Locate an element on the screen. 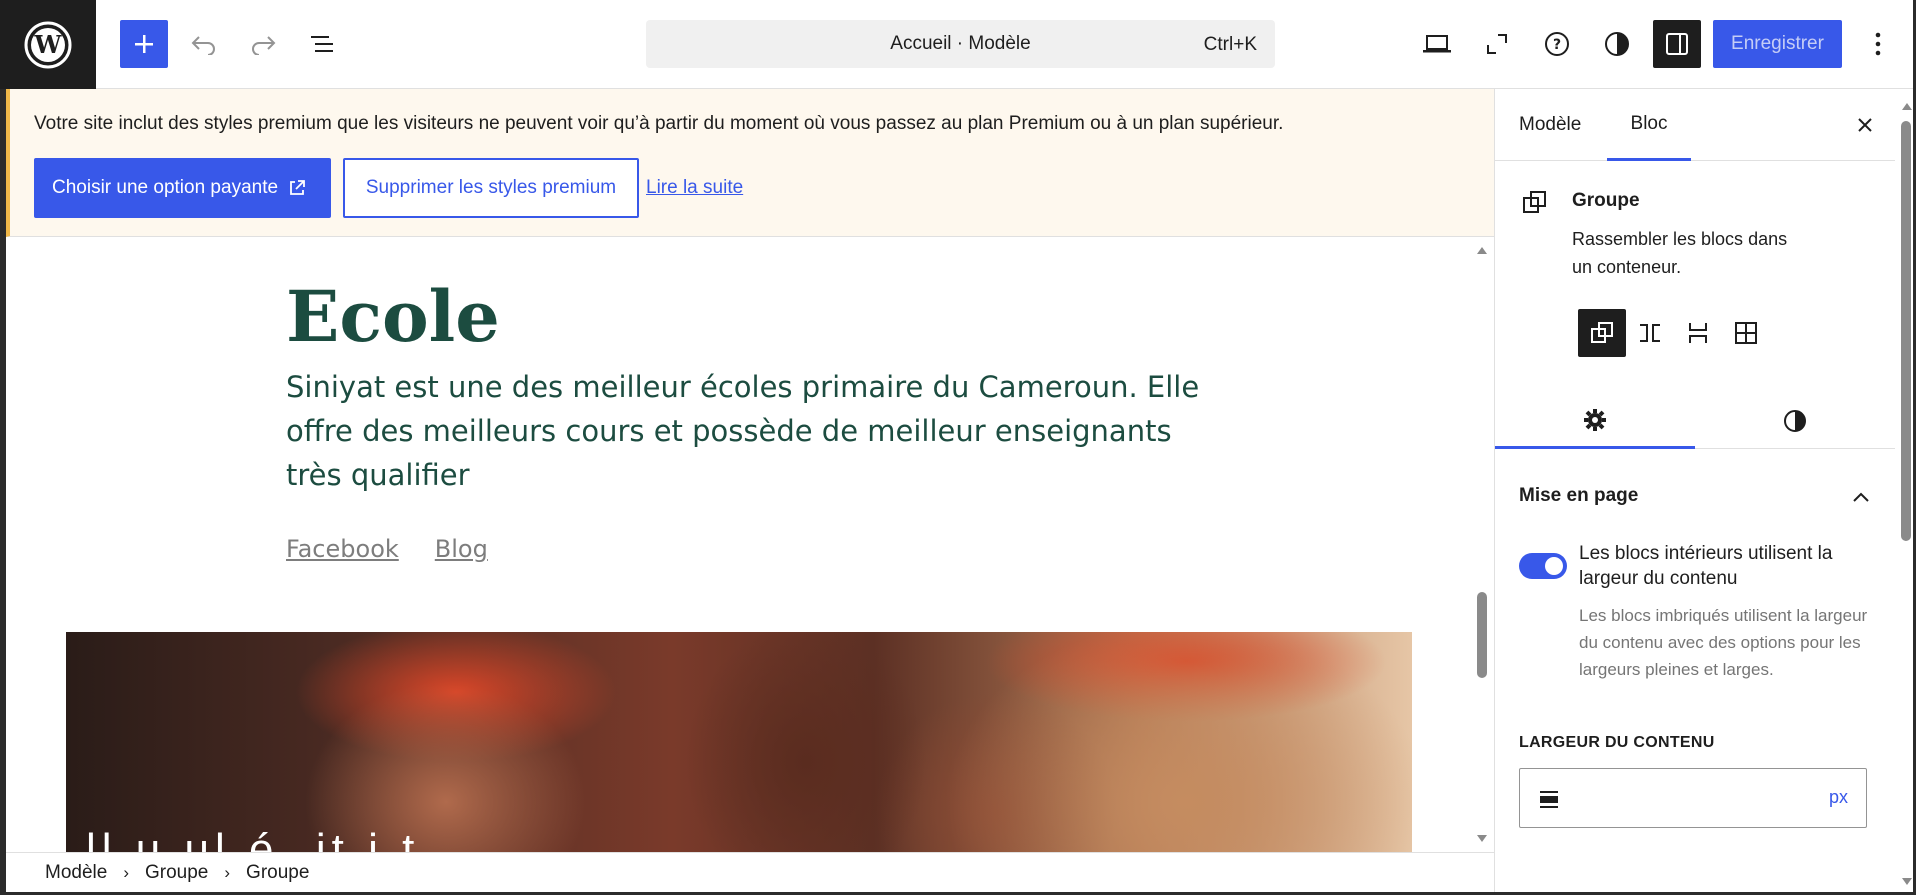 The image size is (1916, 895). close-sidebar-button is located at coordinates (1865, 125).